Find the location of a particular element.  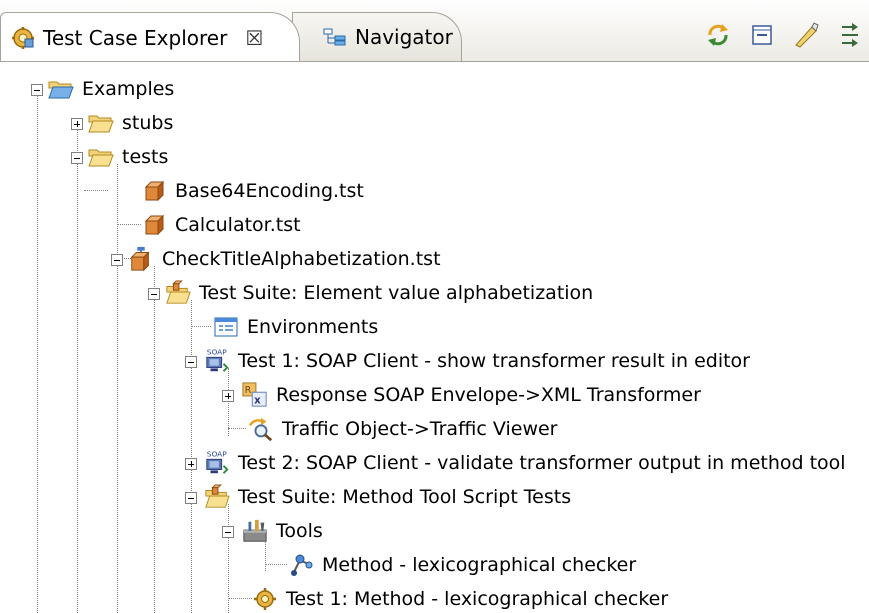

node-label: Test 1: Method - lexicographical checker is located at coordinates (477, 599).